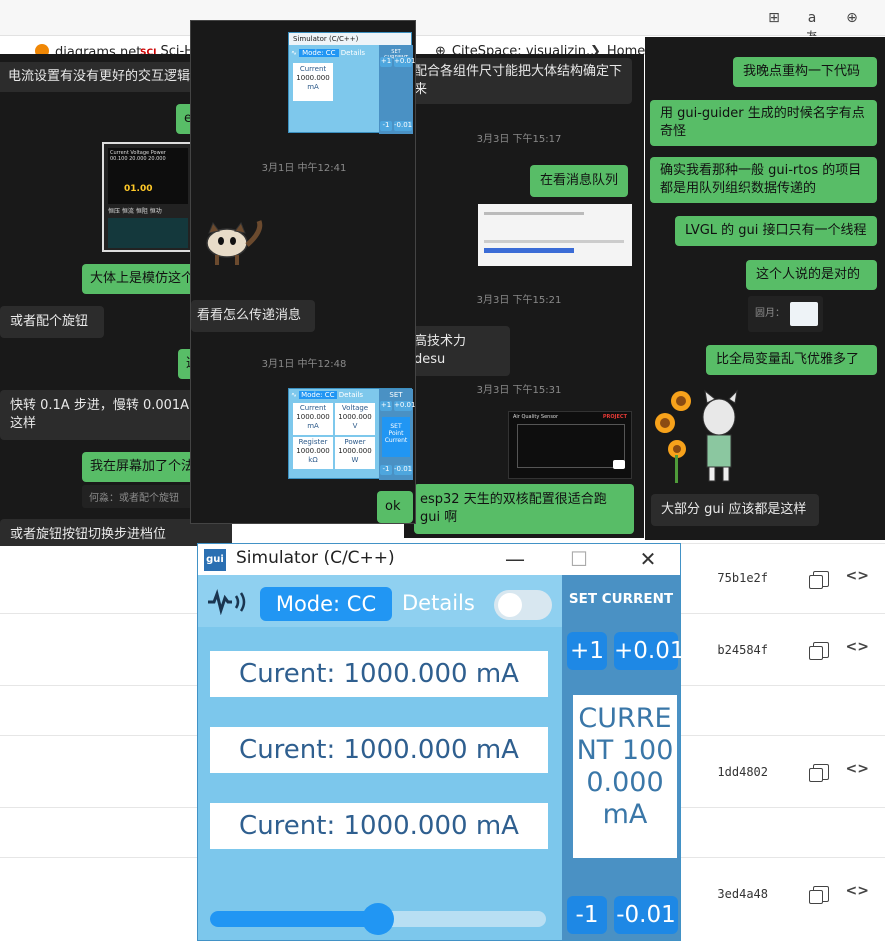 The height and width of the screenshot is (945, 885). I want to click on minus-one-button: -1, so click(587, 915).